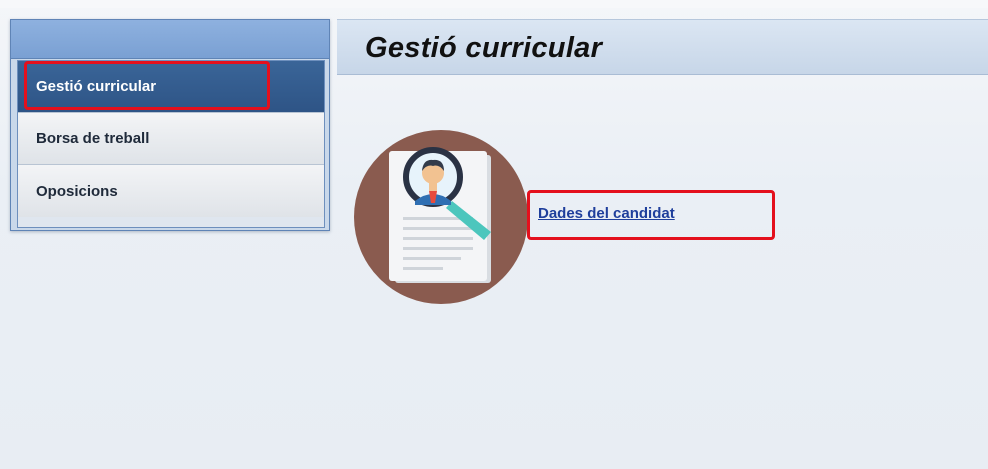 The image size is (988, 469). Describe the element at coordinates (93, 138) in the screenshot. I see `sidebar-item-label: Borsa de treball` at that location.